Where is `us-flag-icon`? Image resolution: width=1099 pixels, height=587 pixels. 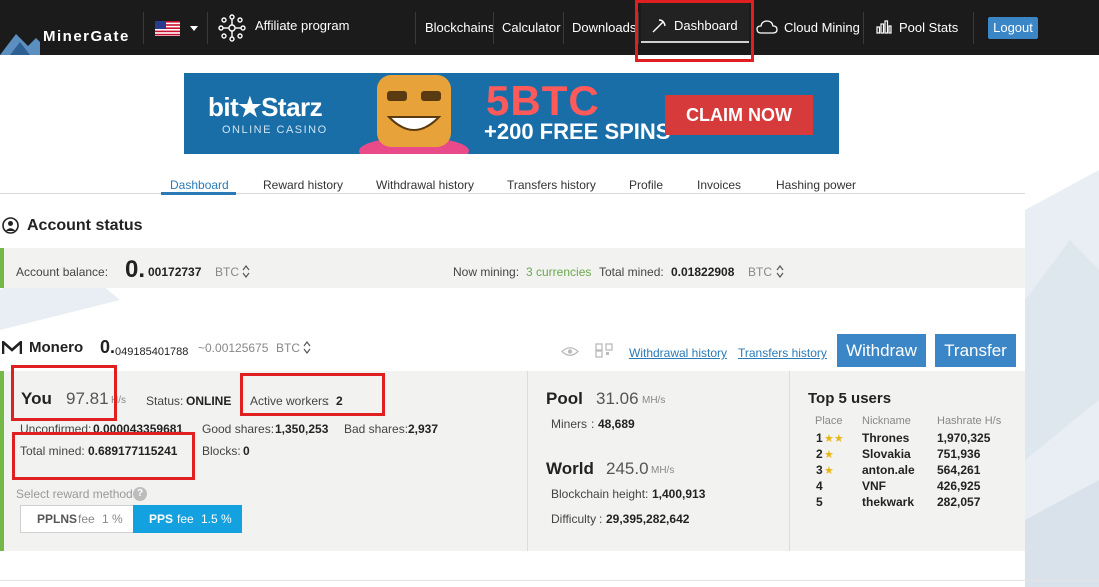
us-flag-icon is located at coordinates (167, 28).